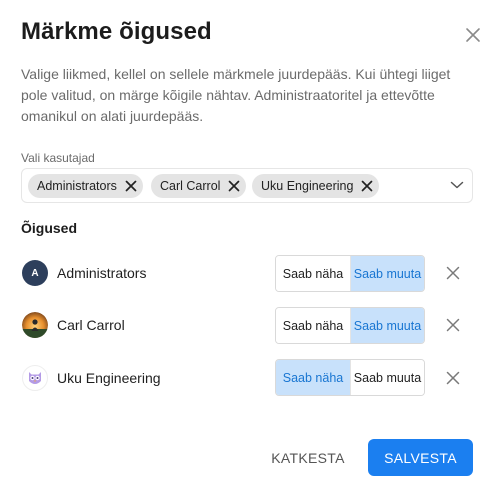 The height and width of the screenshot is (483, 492). I want to click on permissions-heading: Õigused, so click(49, 228).